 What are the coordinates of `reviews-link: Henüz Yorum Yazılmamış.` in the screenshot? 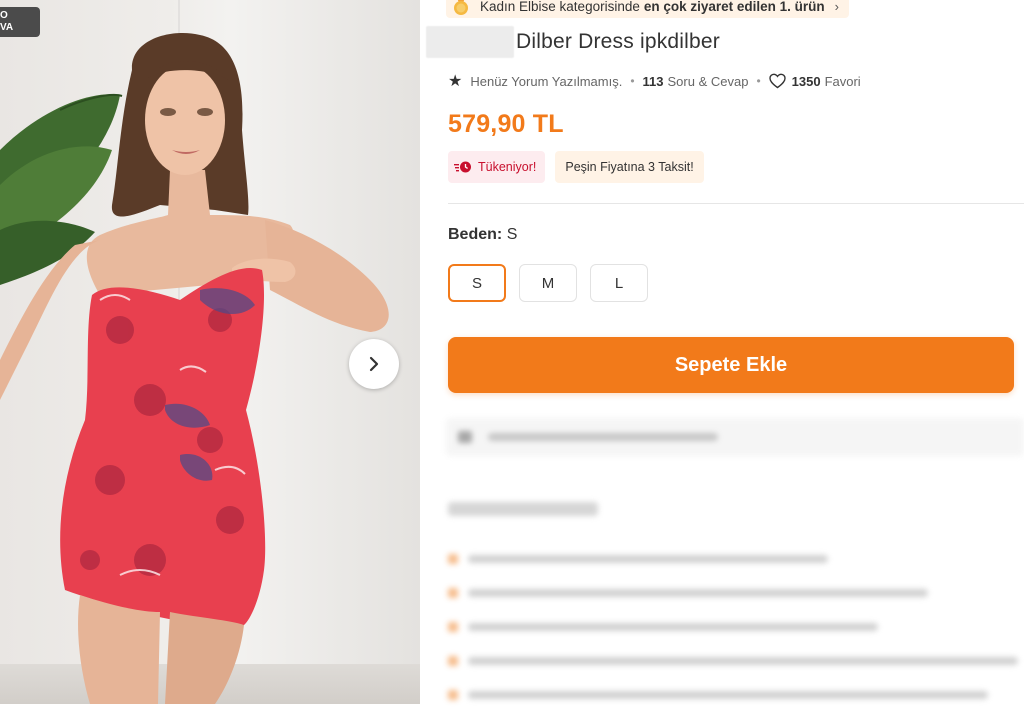 It's located at (546, 81).